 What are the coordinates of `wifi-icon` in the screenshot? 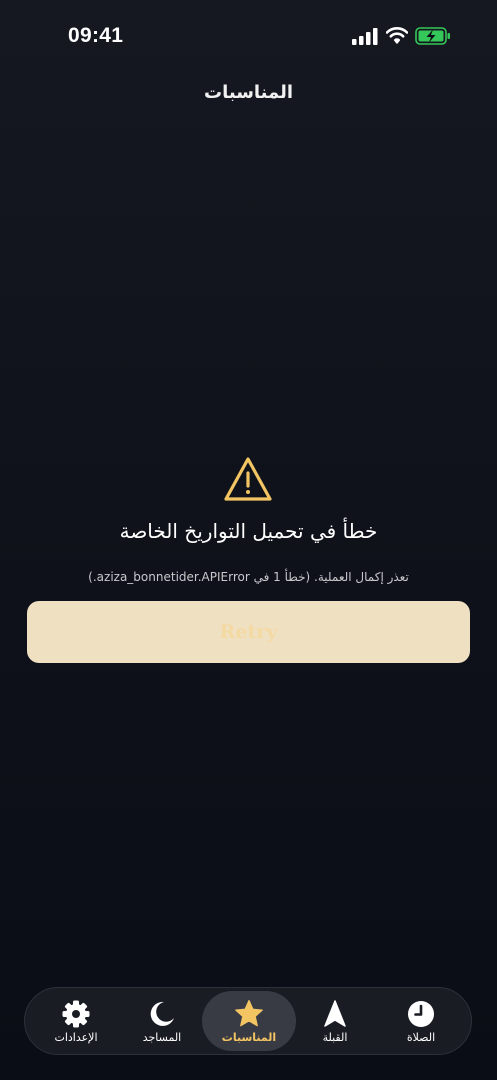 It's located at (397, 35).